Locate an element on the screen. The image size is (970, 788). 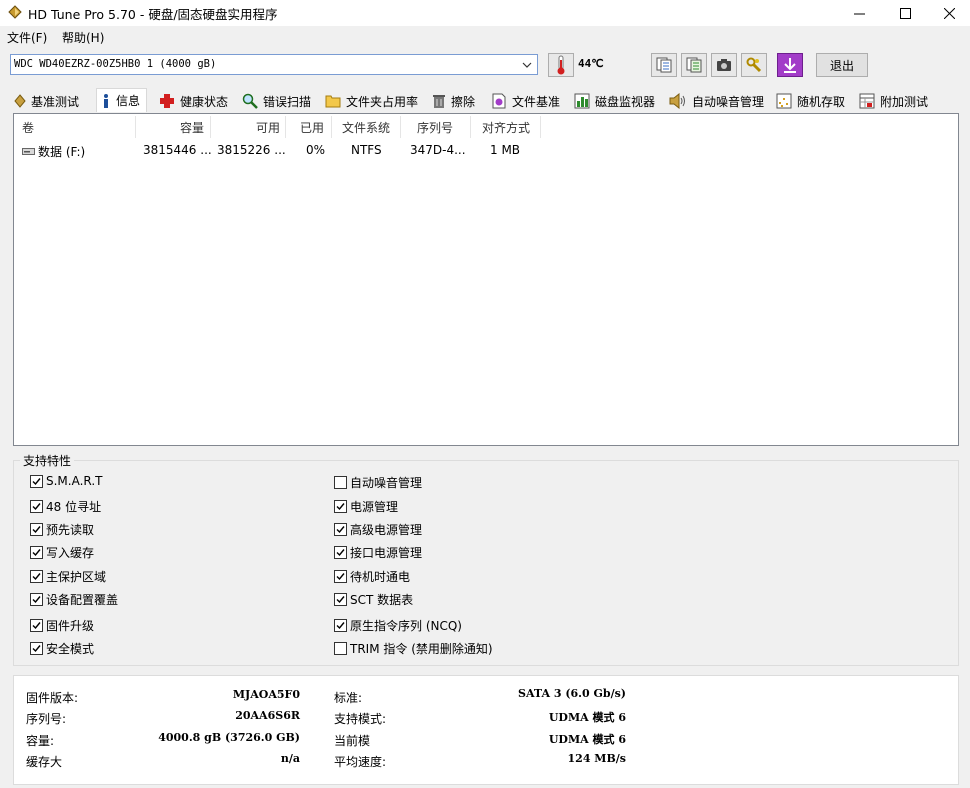
minimize-button is located at coordinates (859, 13).